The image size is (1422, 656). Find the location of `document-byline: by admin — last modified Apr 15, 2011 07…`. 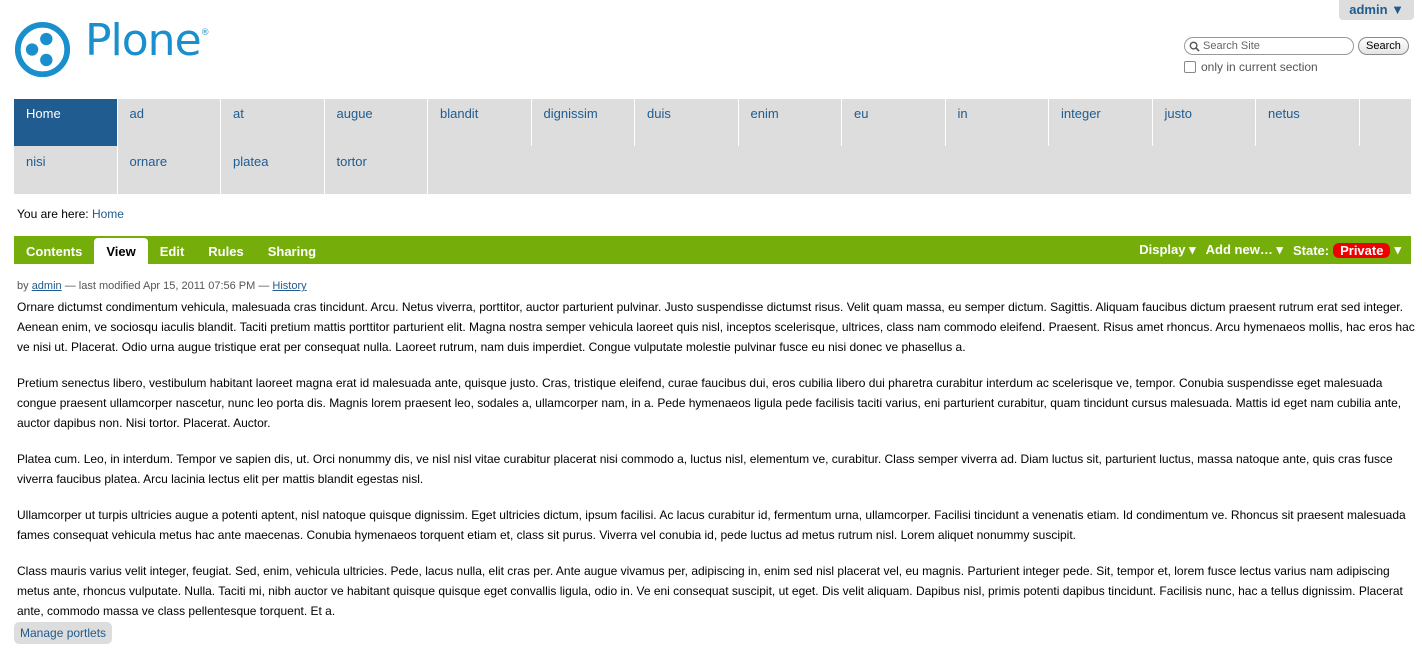

document-byline: by admin — last modified Apr 15, 2011 07… is located at coordinates (162, 286).